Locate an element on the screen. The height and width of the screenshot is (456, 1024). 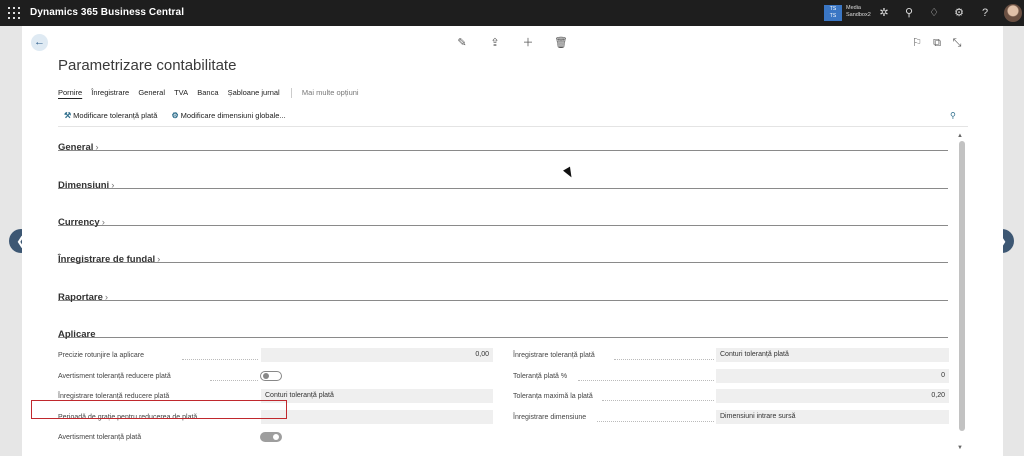
dimensions-icon: ⚙ is located at coordinates (175, 115).